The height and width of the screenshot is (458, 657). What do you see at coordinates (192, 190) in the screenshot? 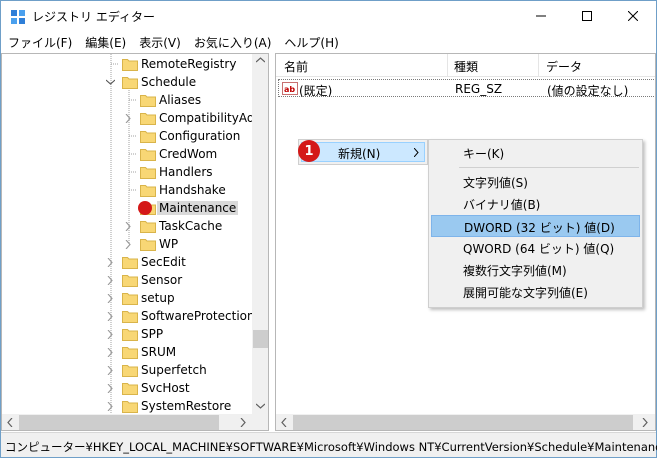
I see `tree-item-label: Handshake` at bounding box center [192, 190].